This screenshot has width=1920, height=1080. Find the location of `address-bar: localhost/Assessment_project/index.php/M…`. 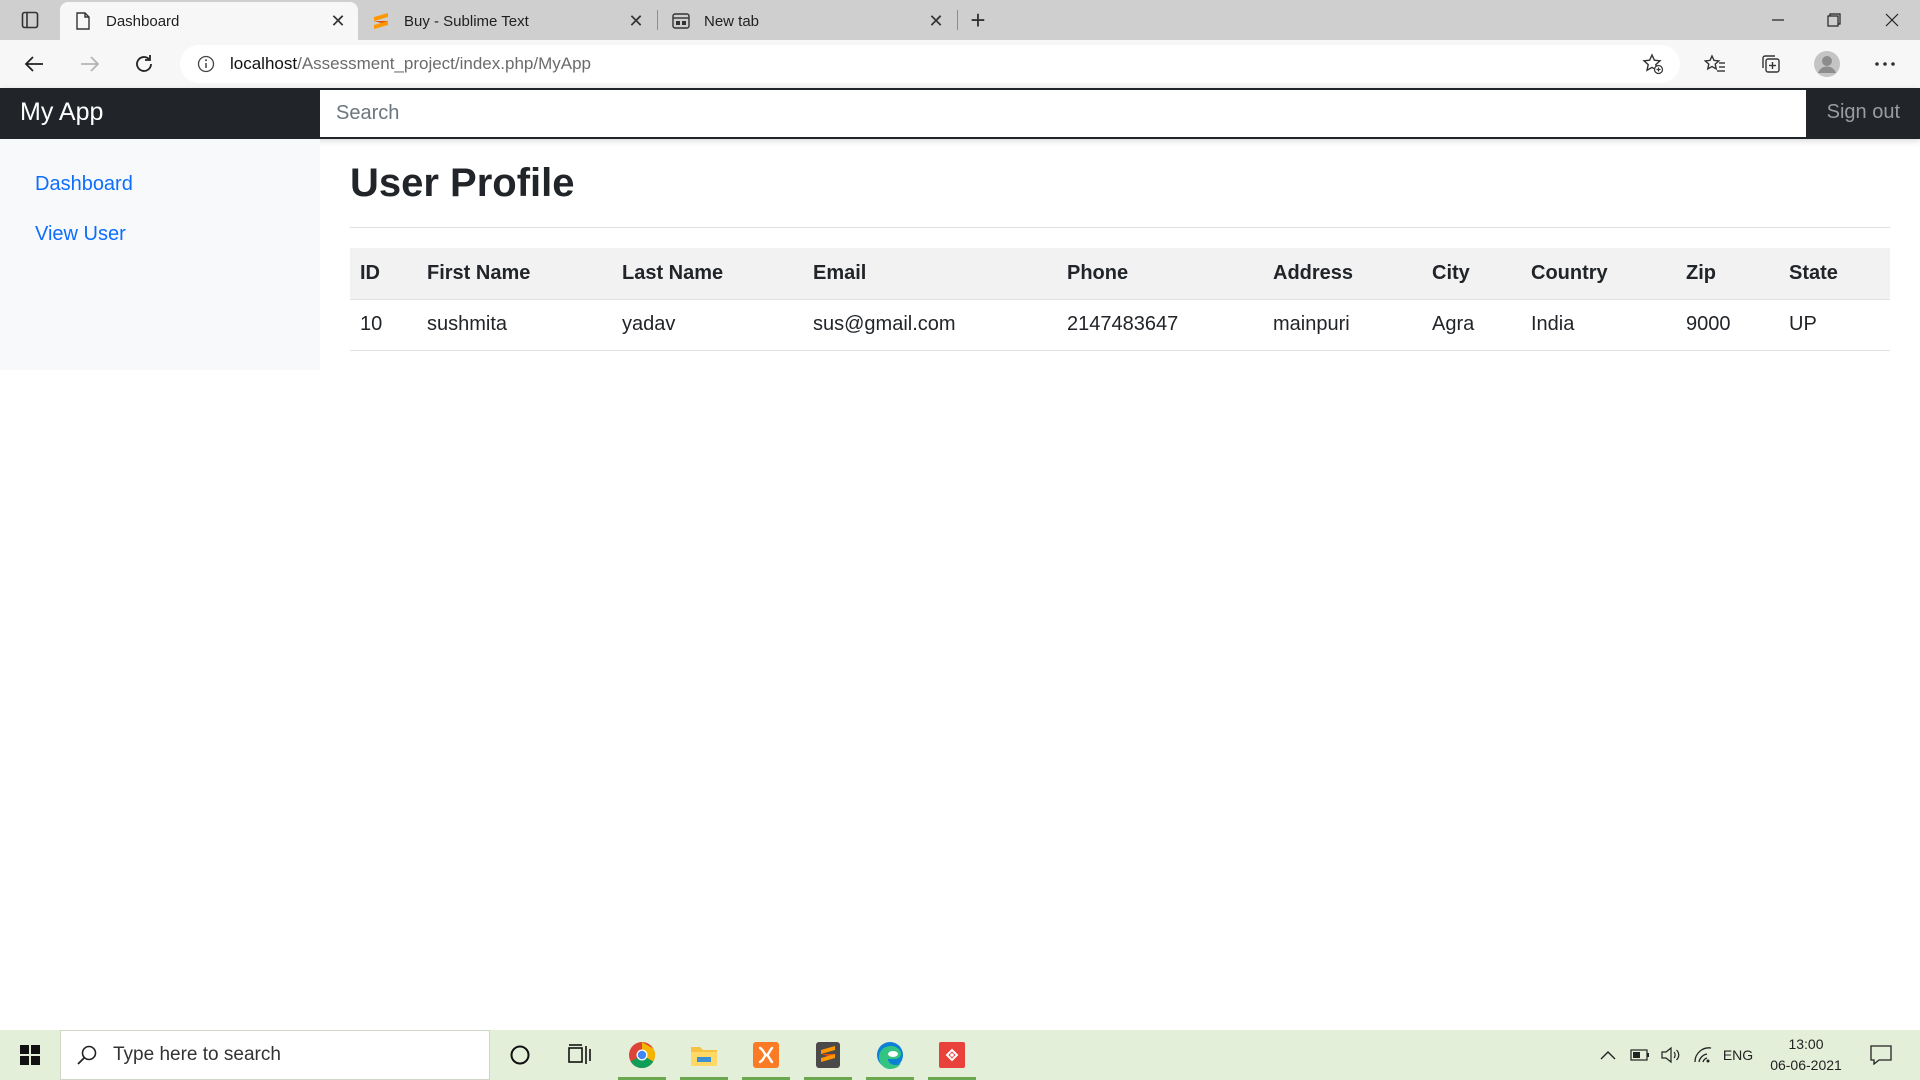

address-bar: localhost/Assessment_project/index.php/M… is located at coordinates (930, 64).